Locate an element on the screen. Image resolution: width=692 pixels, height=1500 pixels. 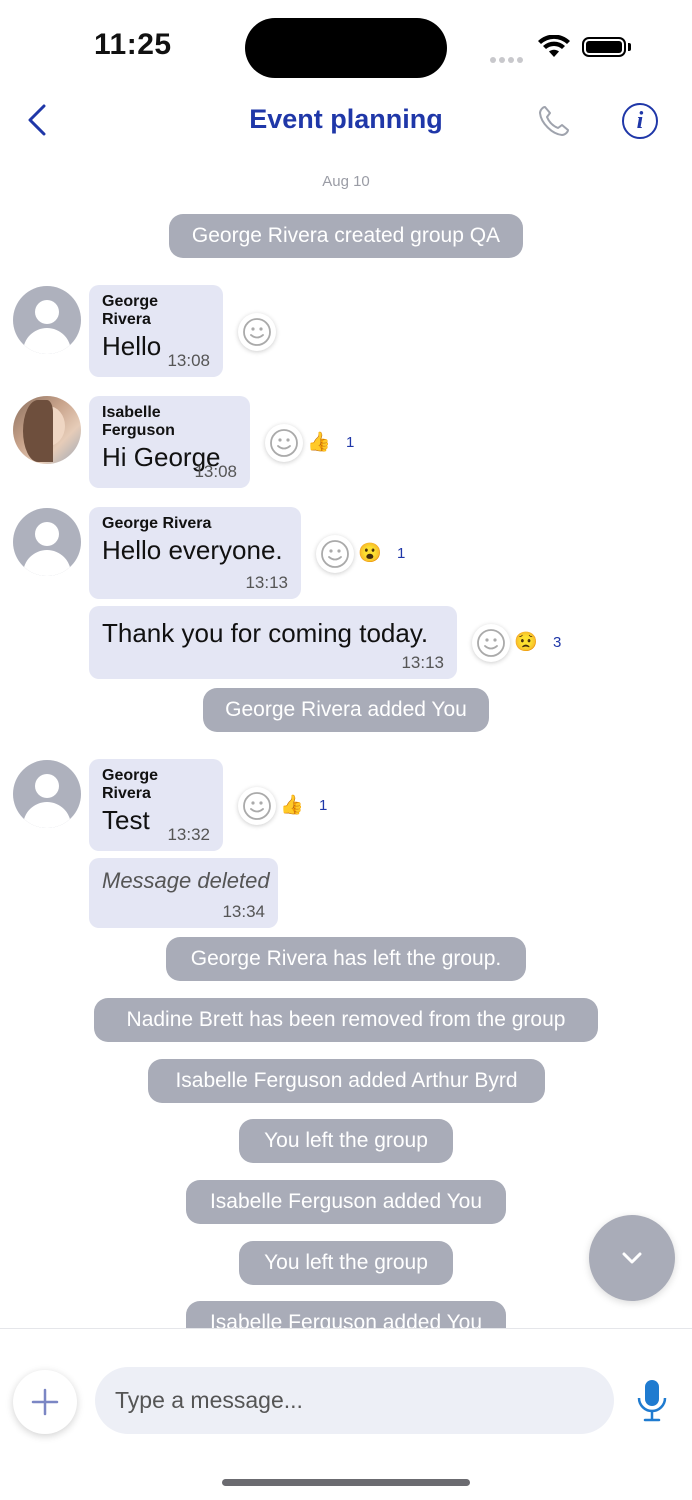
system-message: George Rivera created group QA is located at coordinates (346, 236).